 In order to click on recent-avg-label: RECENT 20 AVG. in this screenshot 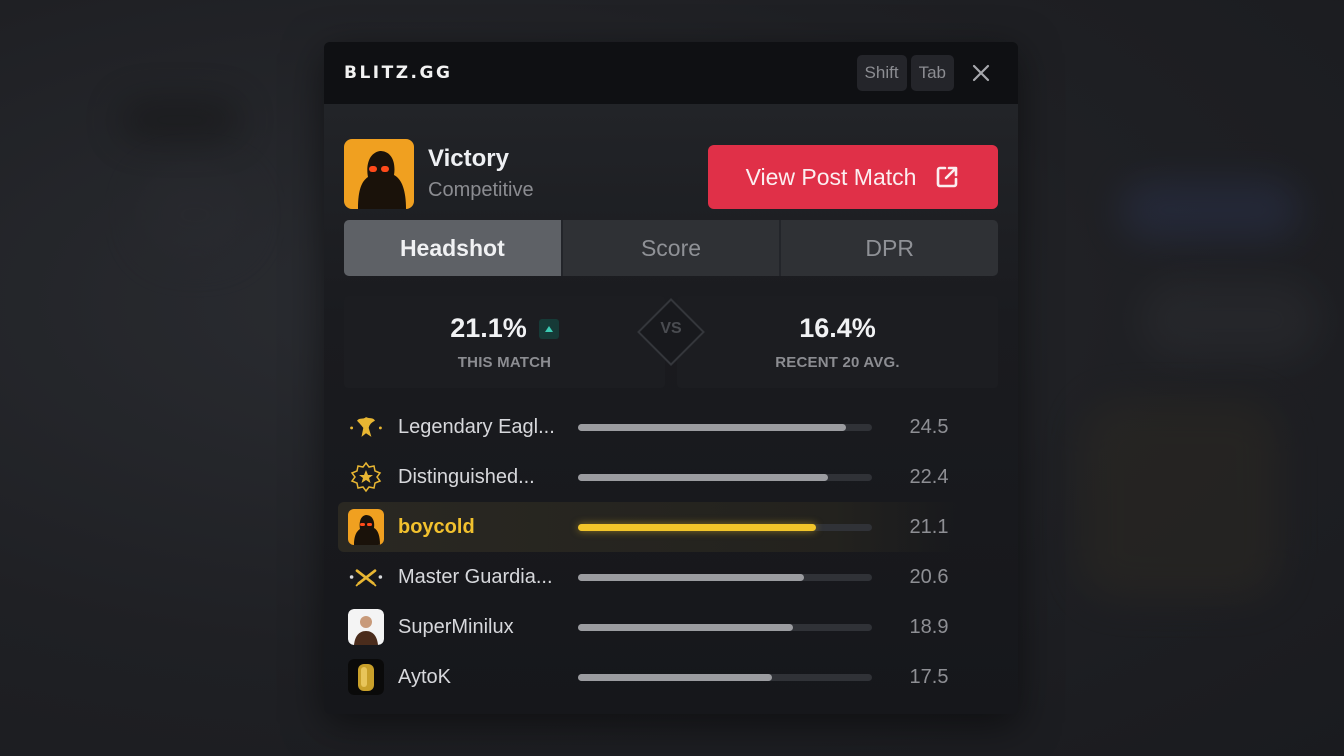, I will do `click(837, 362)`.